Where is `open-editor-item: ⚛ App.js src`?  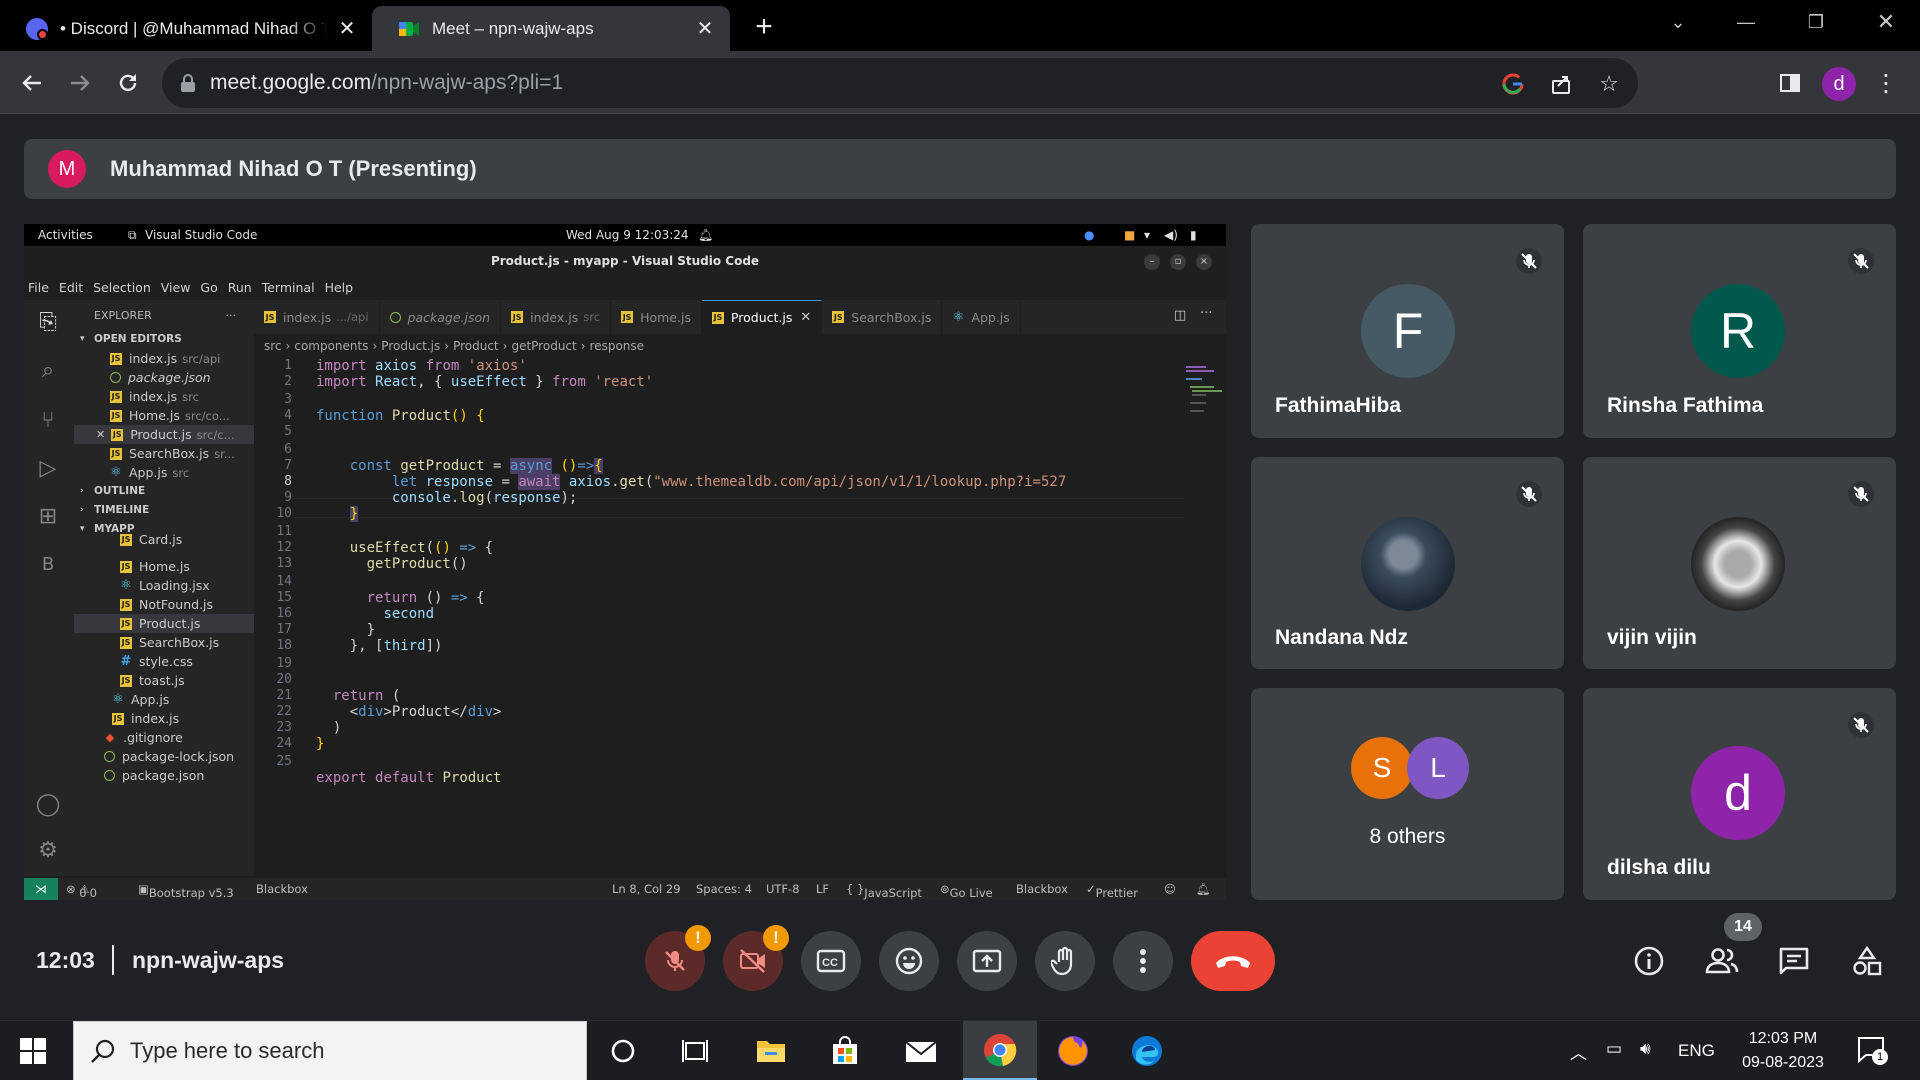
open-editor-item: ⚛ App.js src is located at coordinates (164, 472).